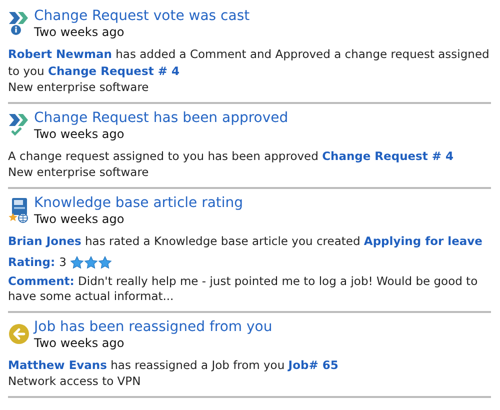 The image size is (500, 410). I want to click on notification-title: Job has been reassigned from you, so click(153, 327).